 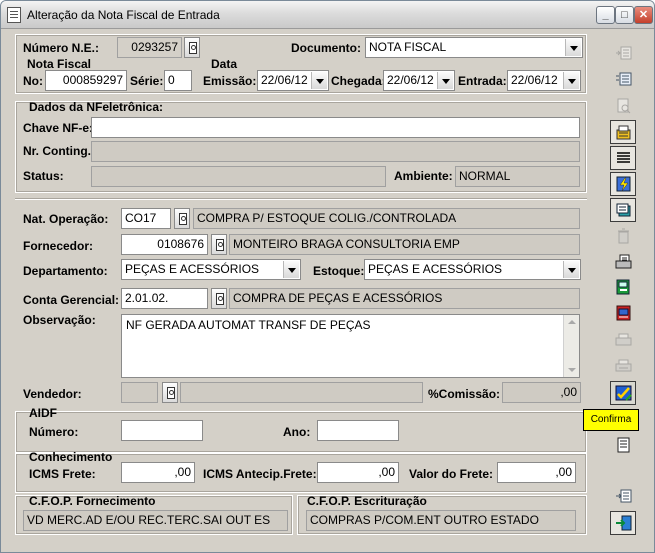 What do you see at coordinates (404, 298) in the screenshot?
I see `conta-gerencial-desc: COMPRA DE PEÇAS E ACESSÓRIOS` at bounding box center [404, 298].